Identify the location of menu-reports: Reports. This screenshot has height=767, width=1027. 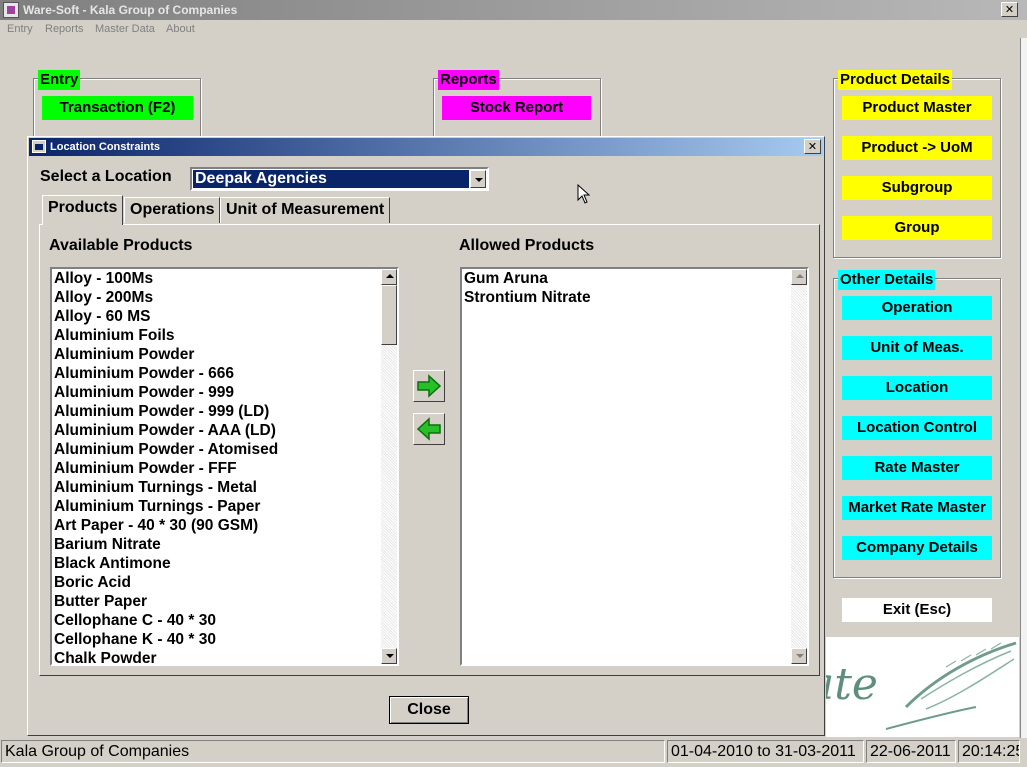
(64, 29).